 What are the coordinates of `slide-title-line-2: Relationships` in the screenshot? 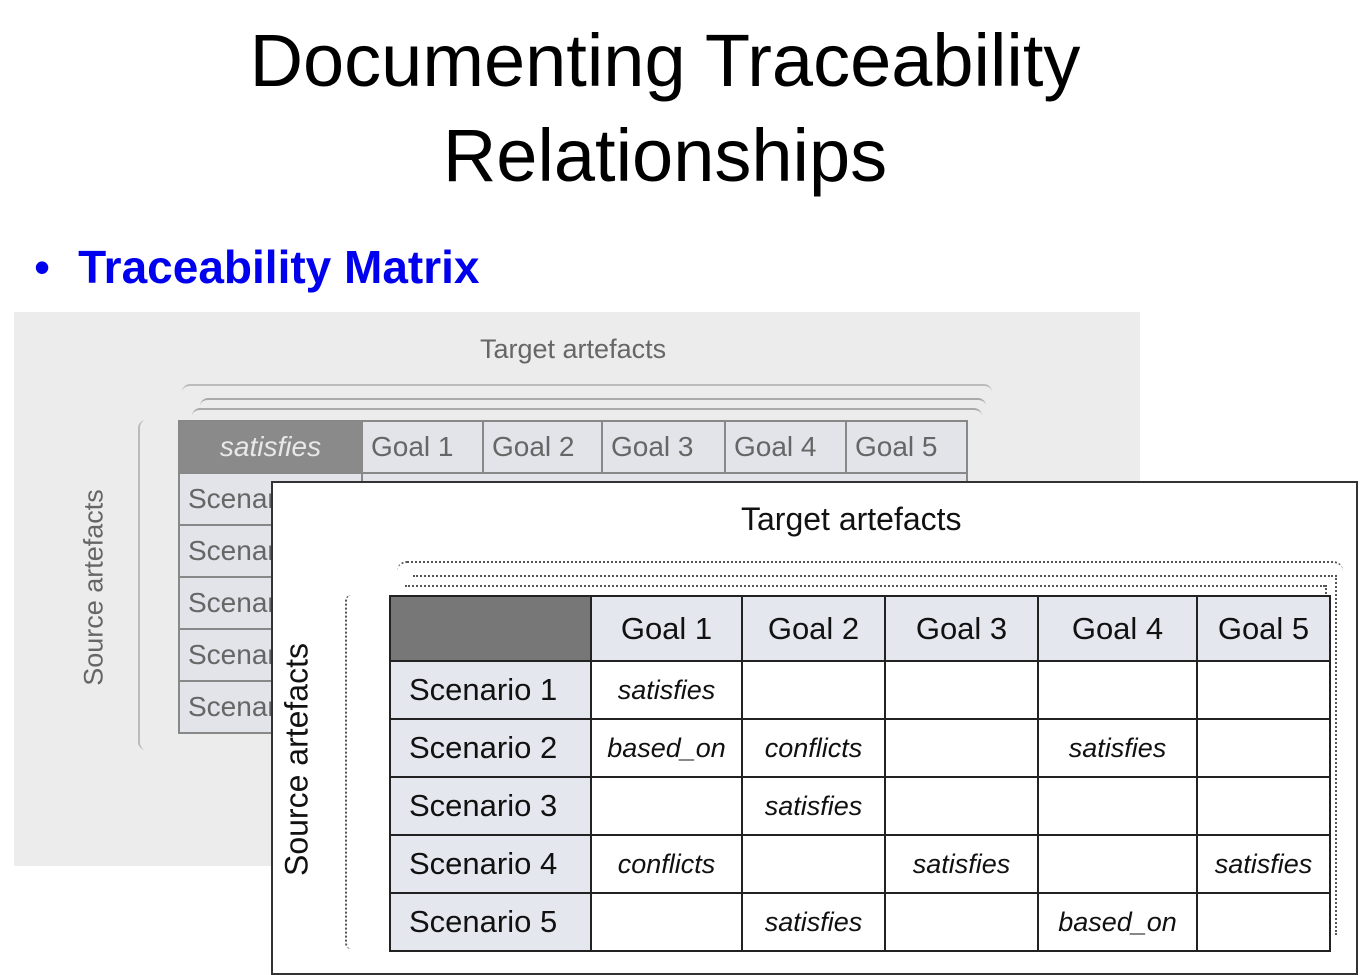 It's located at (665, 155).